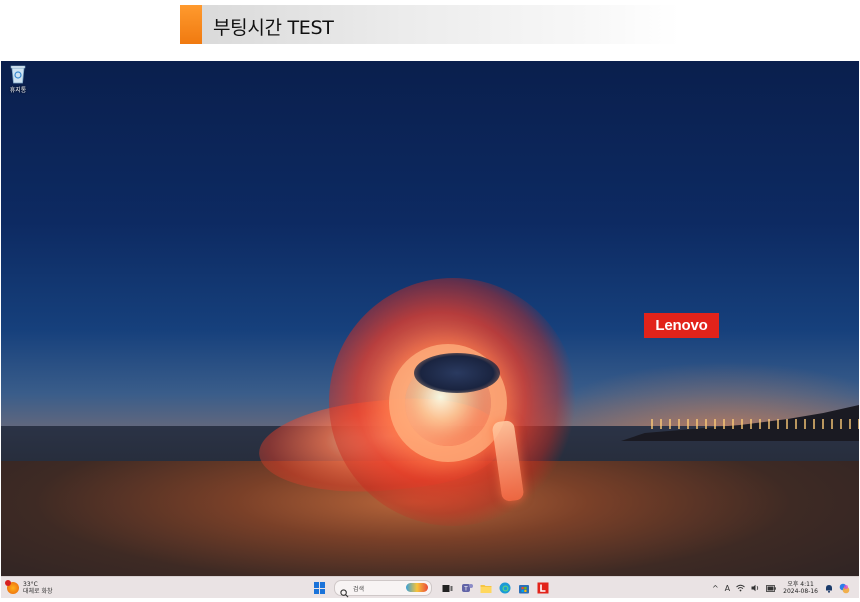  What do you see at coordinates (800, 584) in the screenshot?
I see `clock-time: 오후 4:11` at bounding box center [800, 584].